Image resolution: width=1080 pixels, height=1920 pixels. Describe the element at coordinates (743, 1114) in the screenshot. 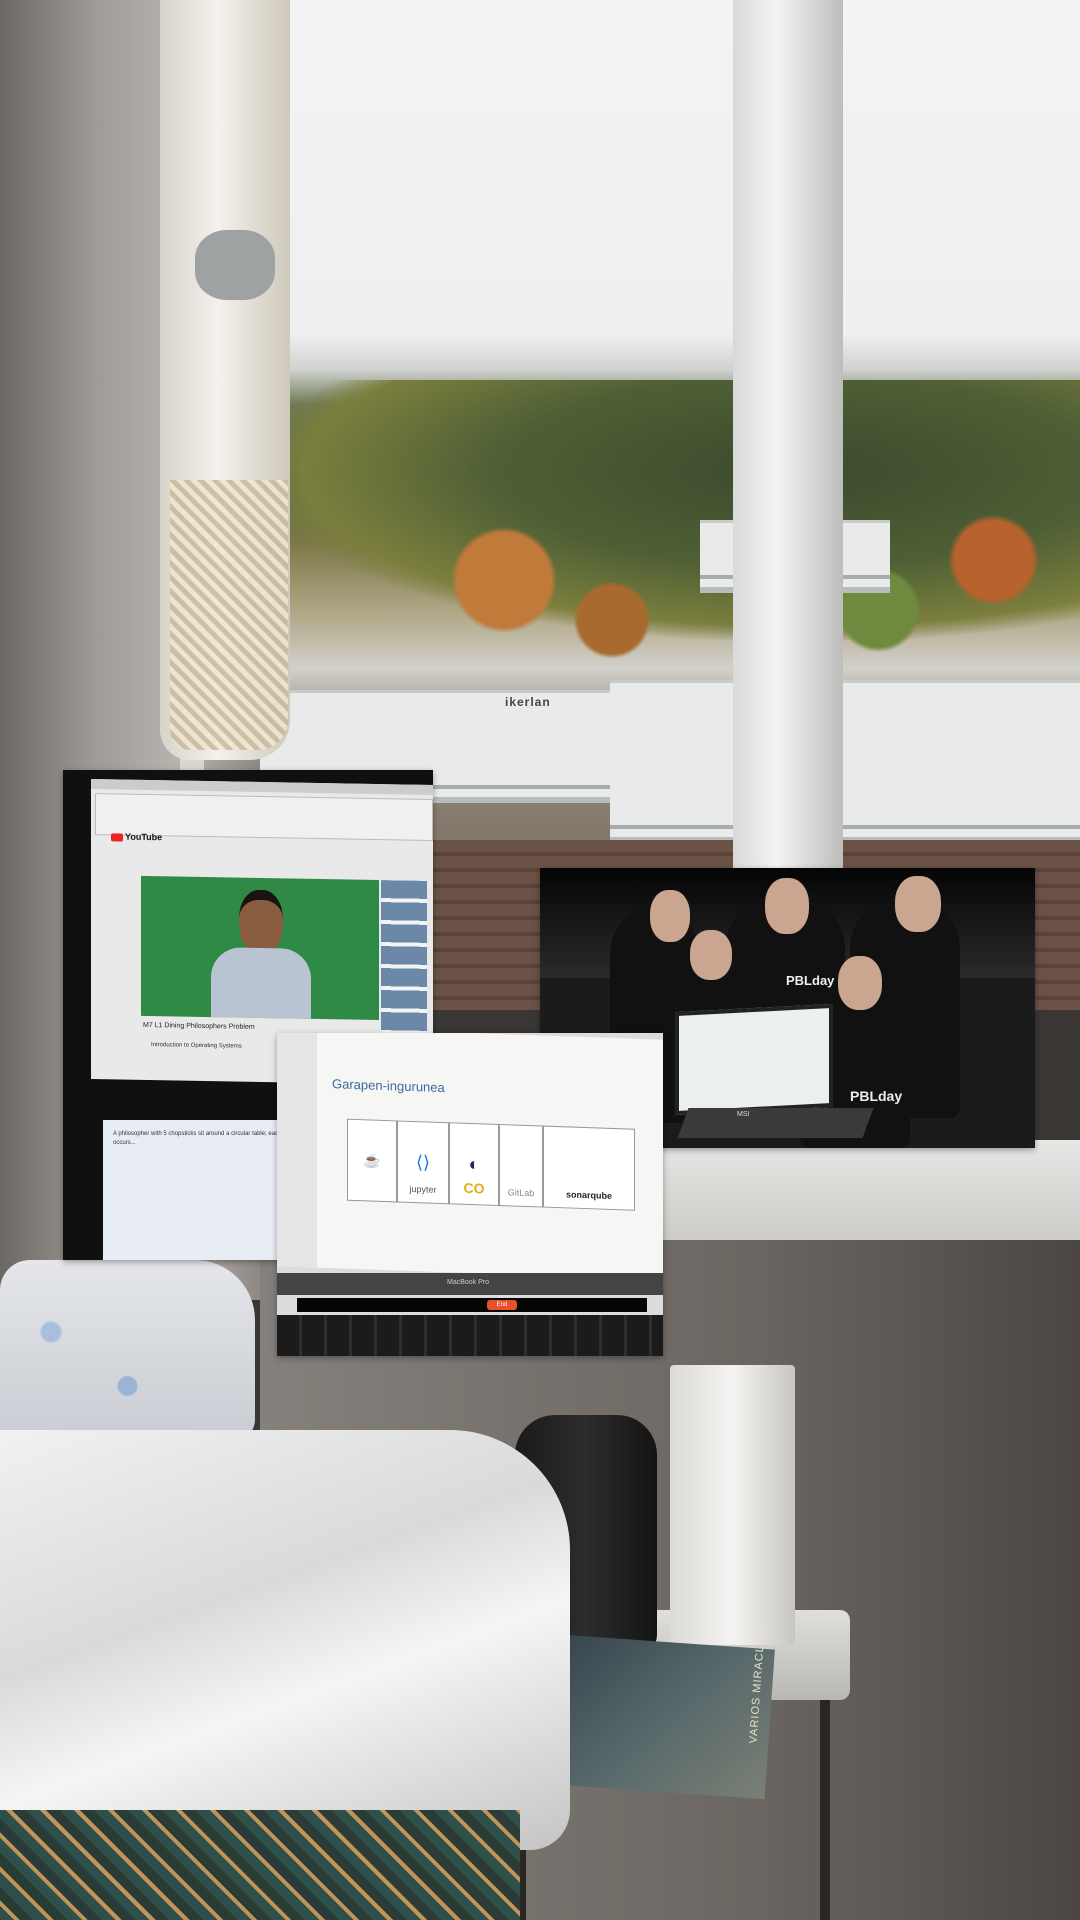

I see `laptop-brand: MSI` at that location.